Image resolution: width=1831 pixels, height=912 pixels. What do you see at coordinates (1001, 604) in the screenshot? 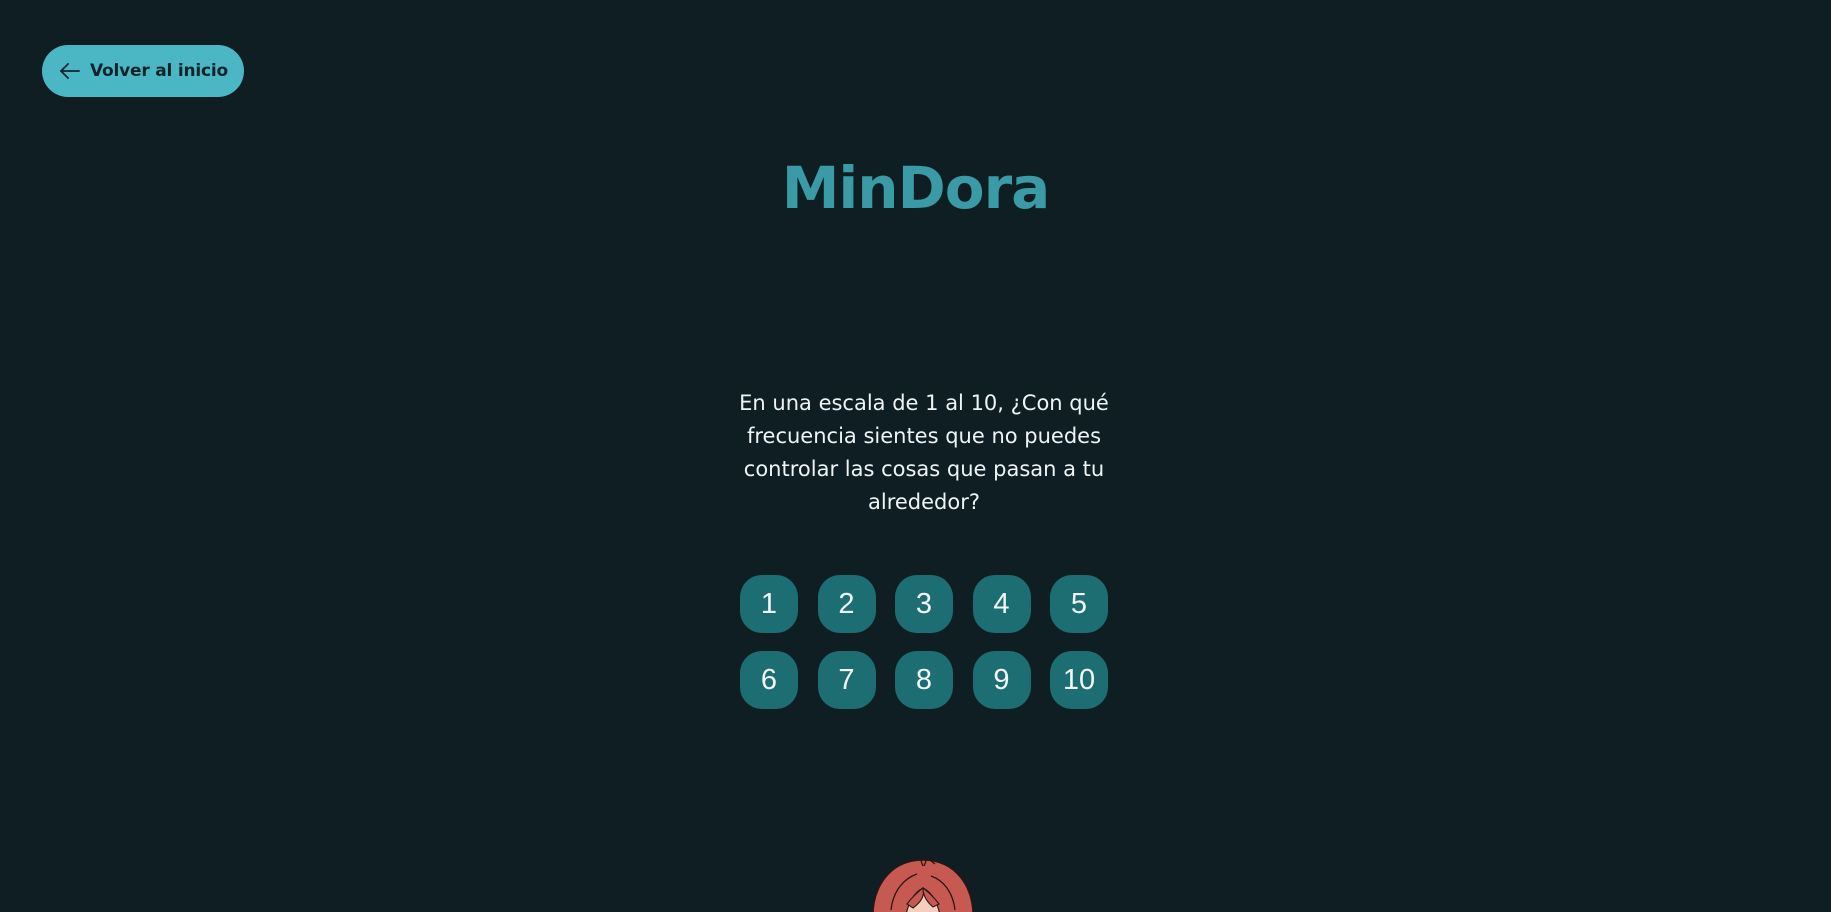
I see `scale-option-4: 4` at bounding box center [1001, 604].